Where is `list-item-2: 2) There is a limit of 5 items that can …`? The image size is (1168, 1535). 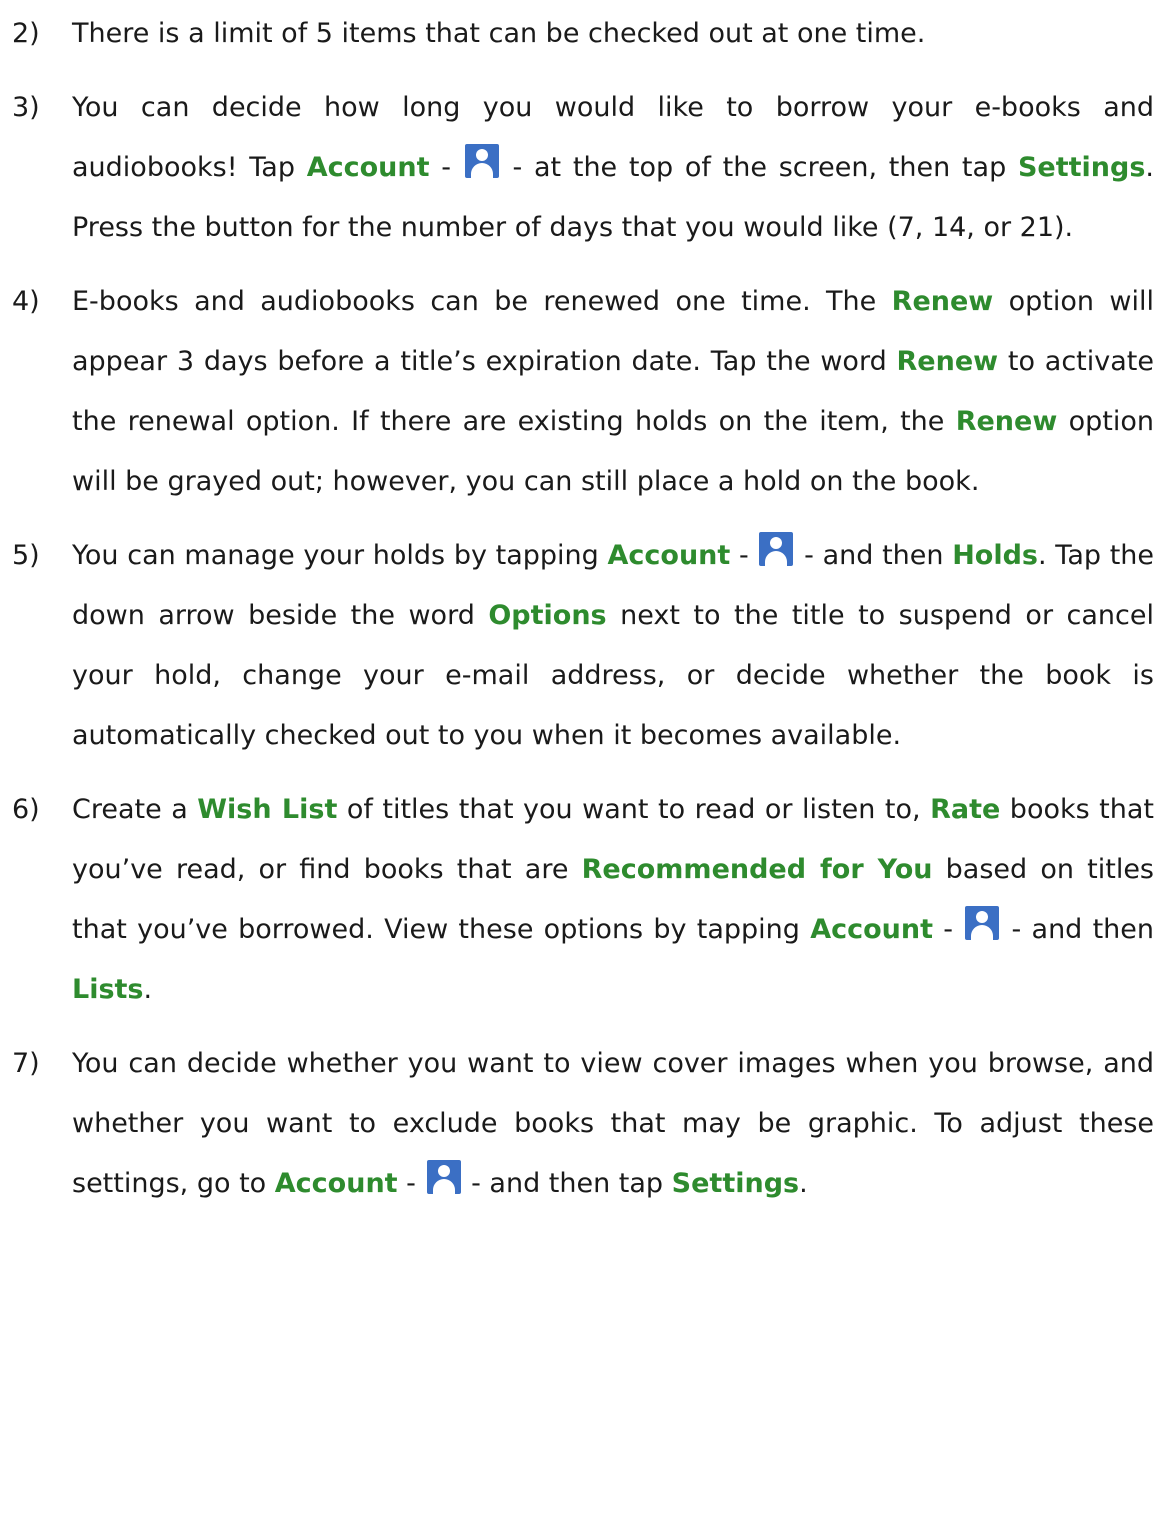
list-item-2: 2) There is a limit of 5 items that can … is located at coordinates (583, 34).